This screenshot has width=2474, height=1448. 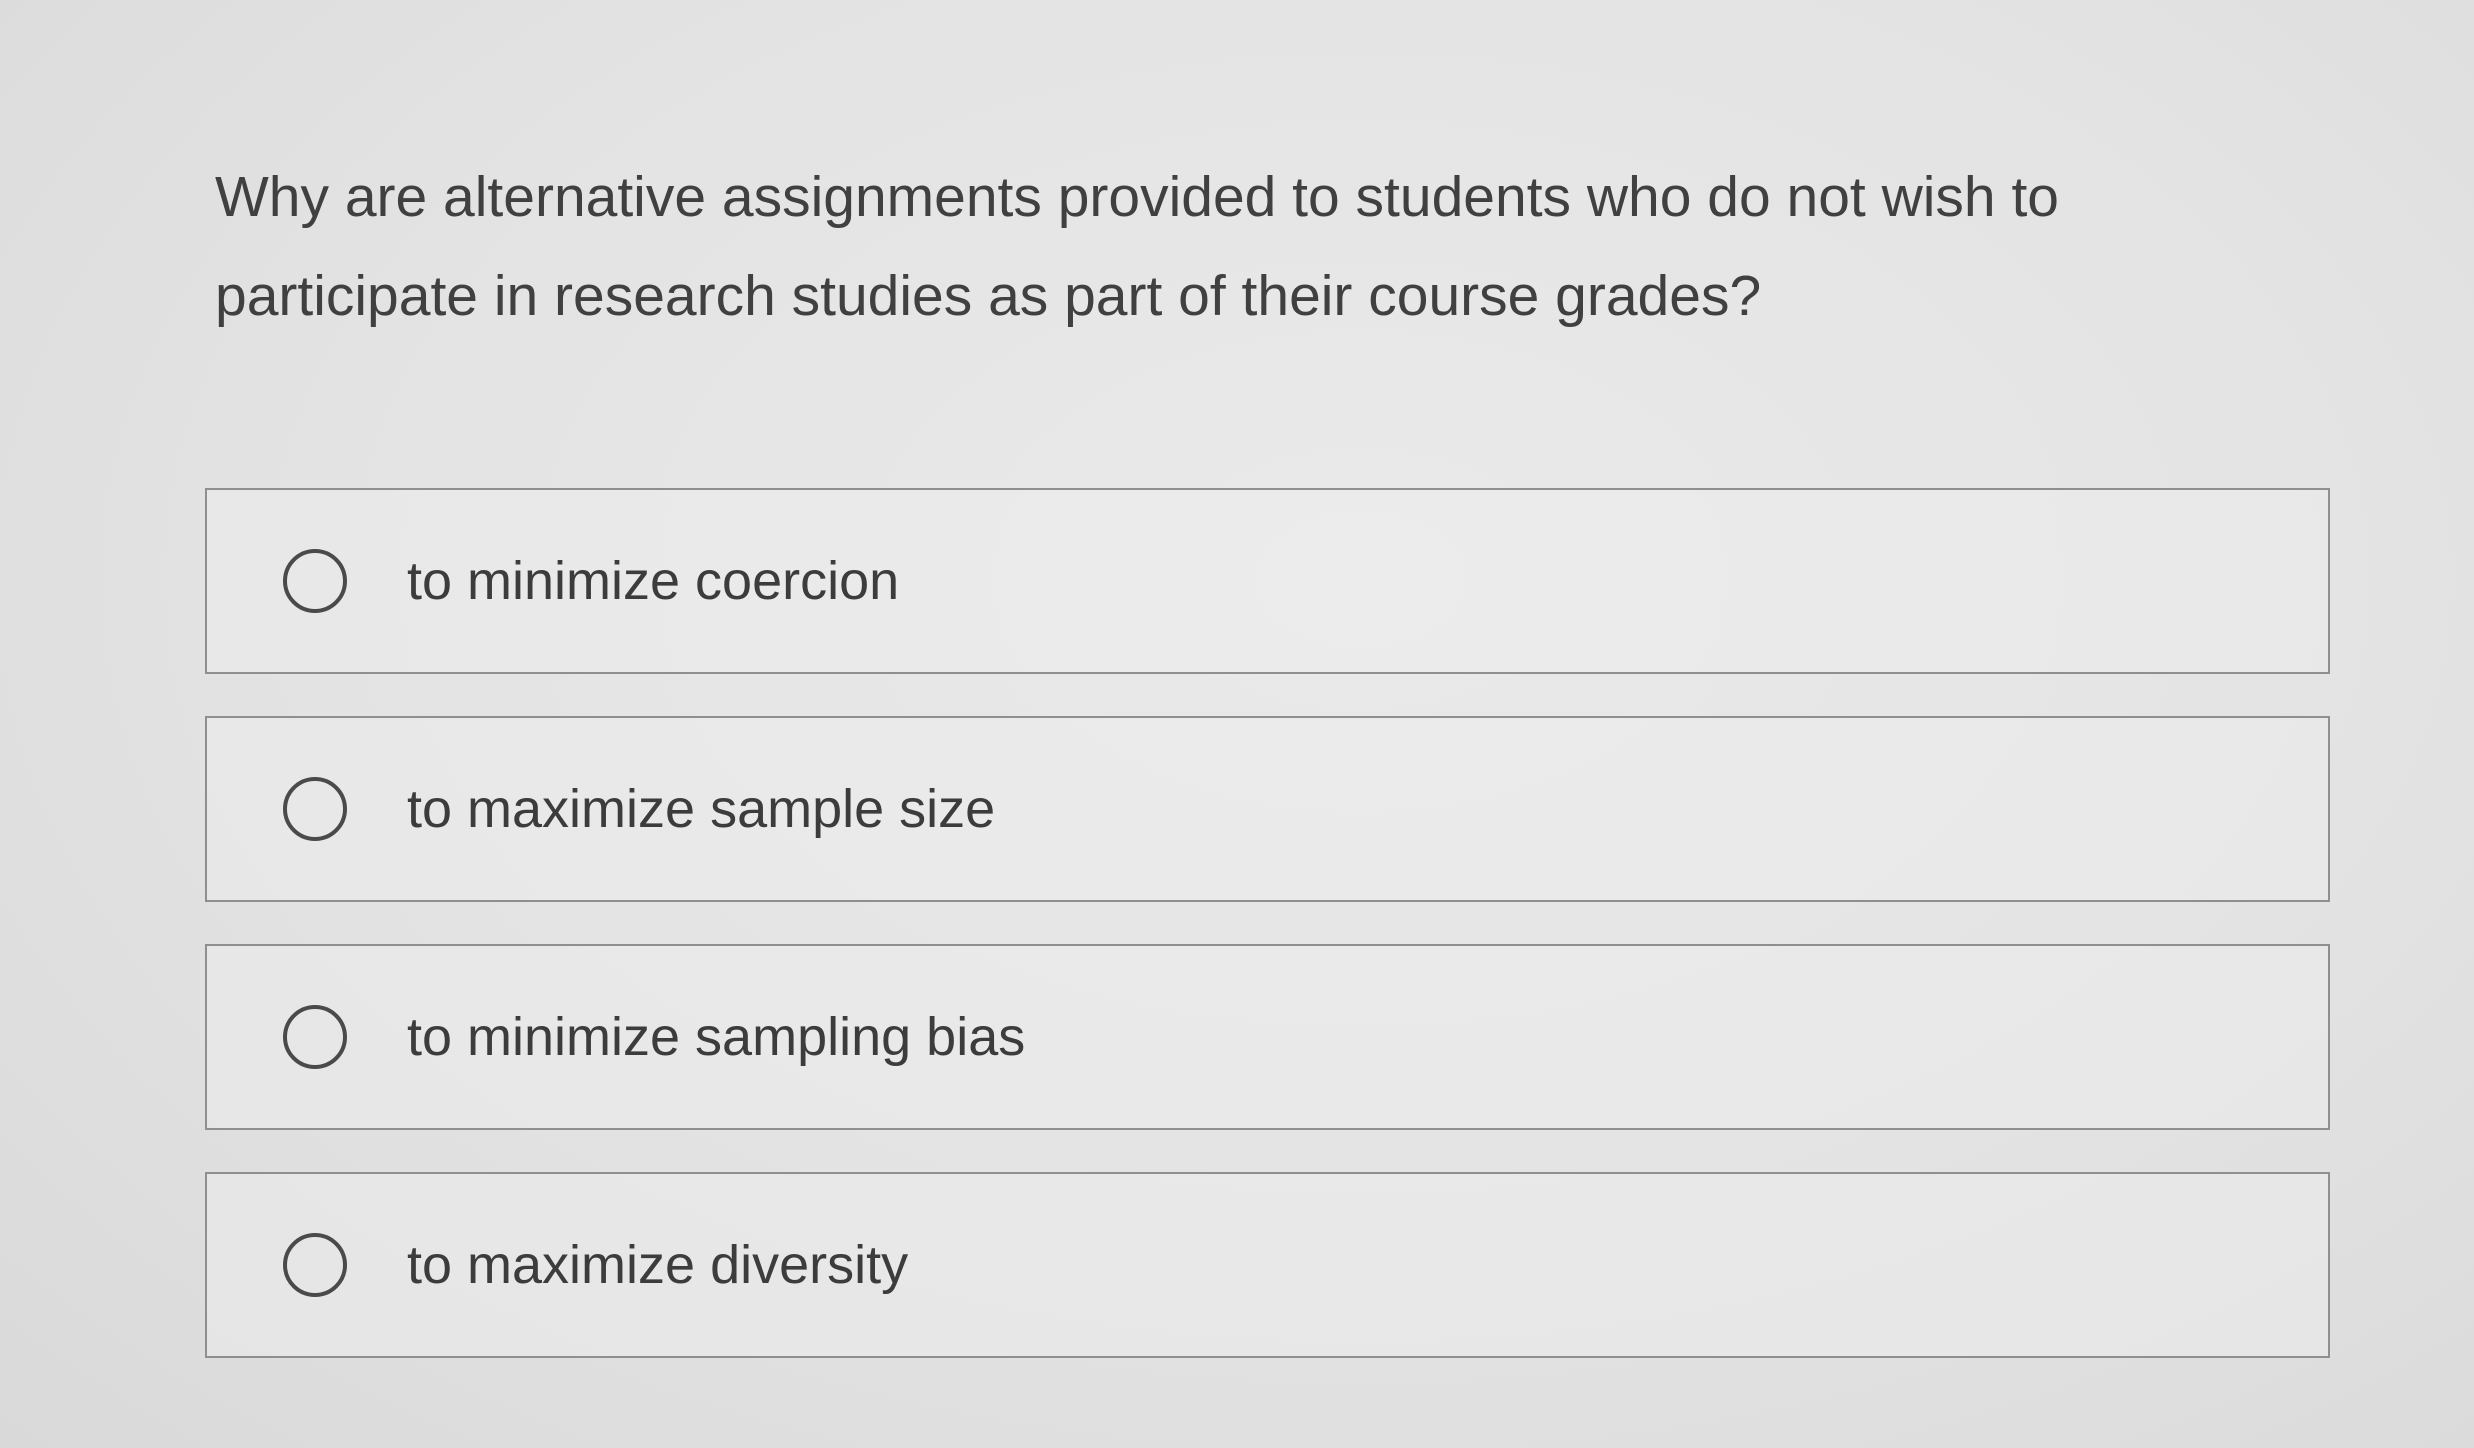 I want to click on answer-option-2: to maximize sample size, so click(x=1267, y=809).